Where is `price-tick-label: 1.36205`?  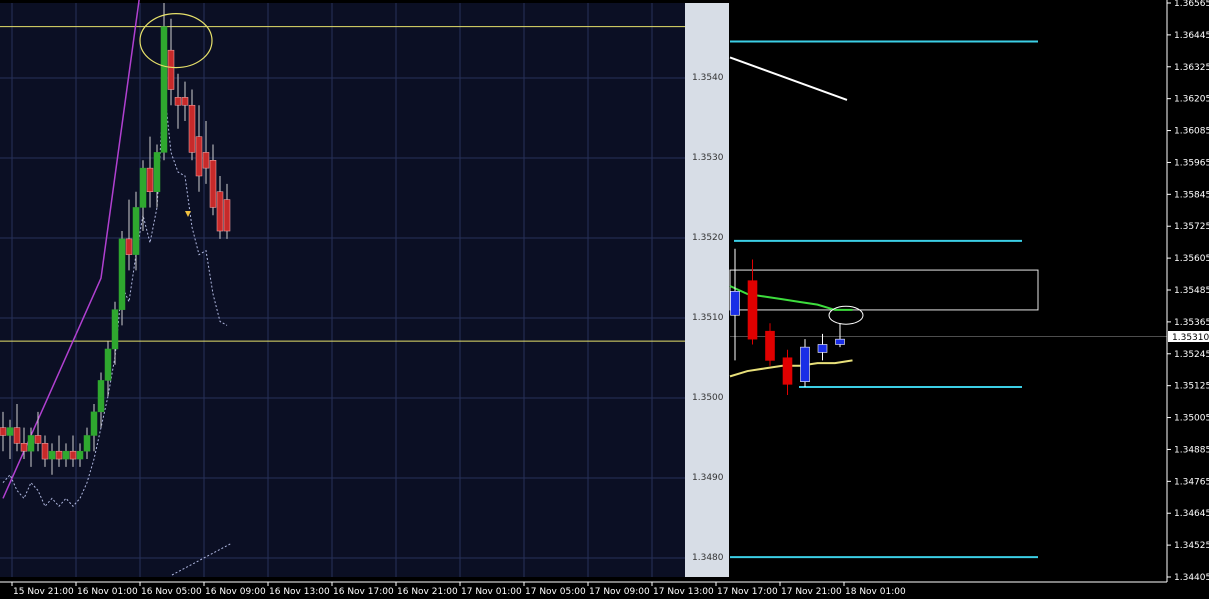 price-tick-label: 1.36205 is located at coordinates (1191, 100).